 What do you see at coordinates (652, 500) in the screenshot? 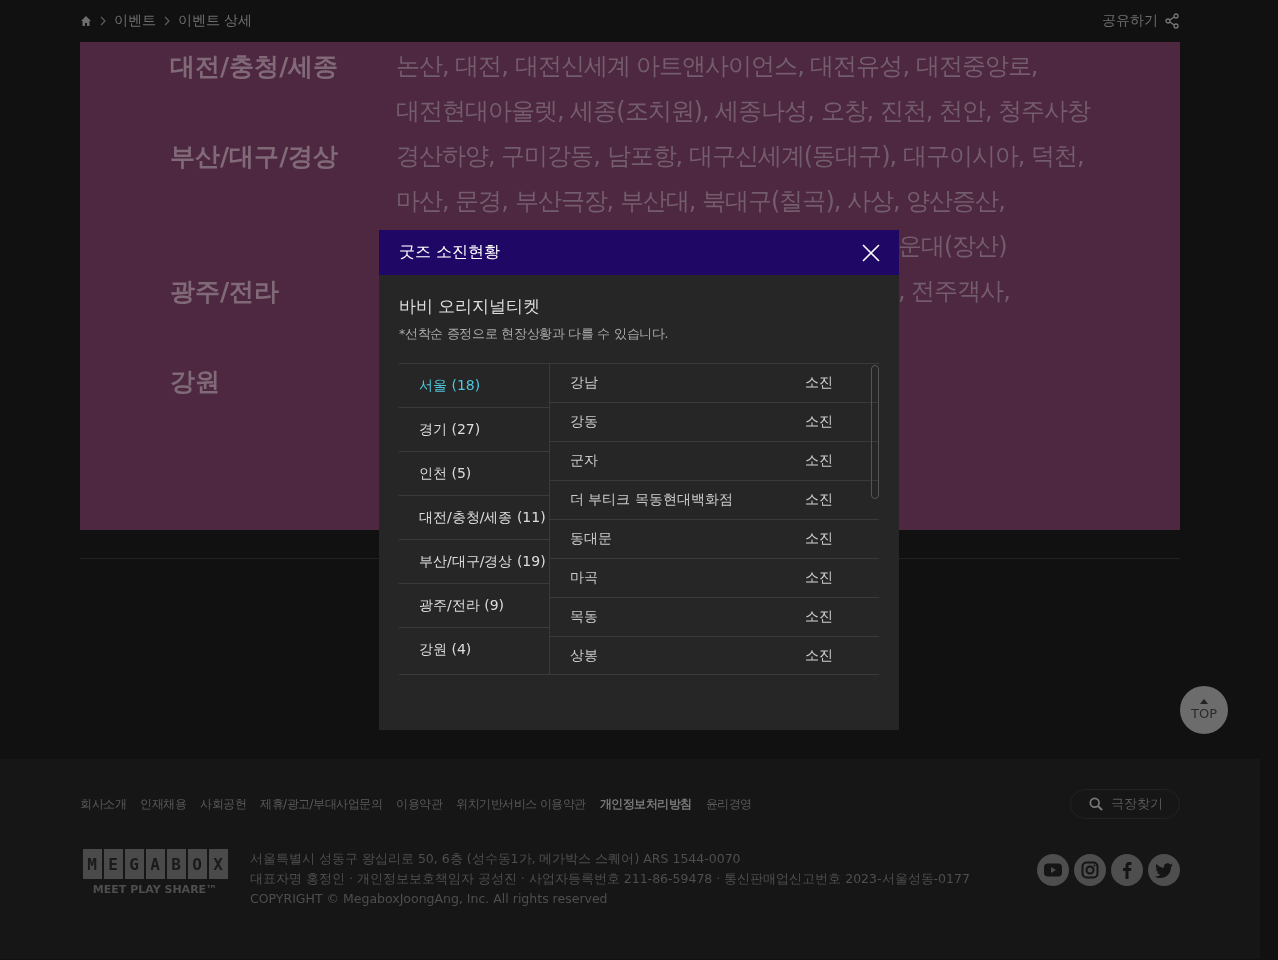
I see `theater-name: 더 부티크 목동현대백화점` at bounding box center [652, 500].